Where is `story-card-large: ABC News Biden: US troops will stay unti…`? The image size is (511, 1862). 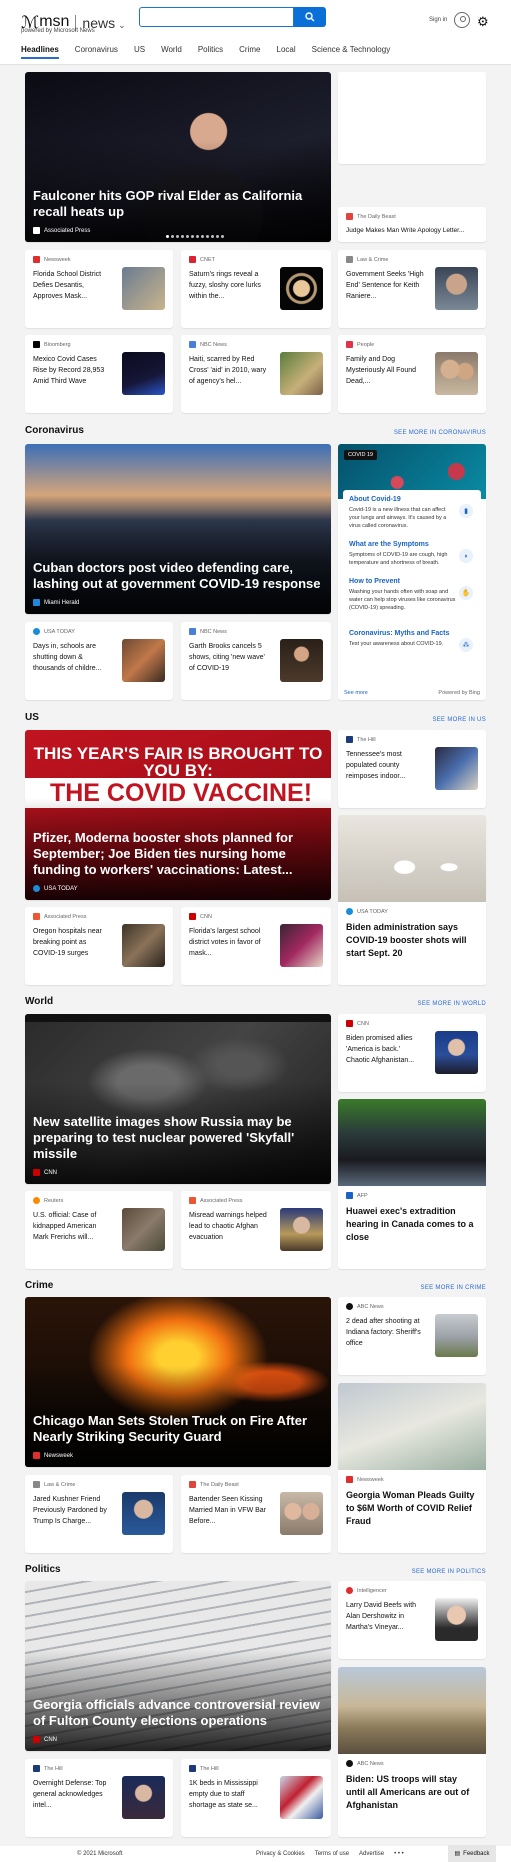 story-card-large: ABC News Biden: US troops will stay unti… is located at coordinates (412, 1752).